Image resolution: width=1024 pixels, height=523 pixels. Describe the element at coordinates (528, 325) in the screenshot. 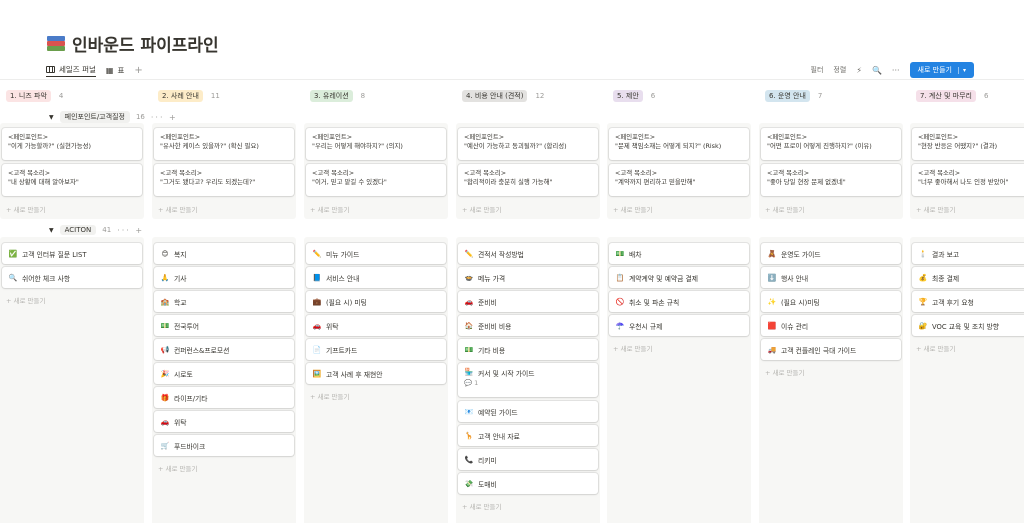

I see `action-card: 🏠 준비비 비용` at that location.